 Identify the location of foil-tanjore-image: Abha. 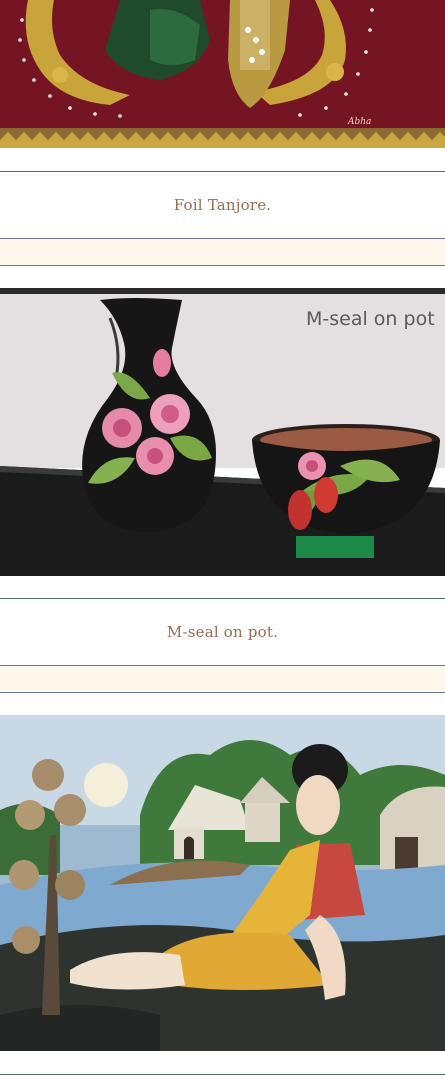
(222, 74).